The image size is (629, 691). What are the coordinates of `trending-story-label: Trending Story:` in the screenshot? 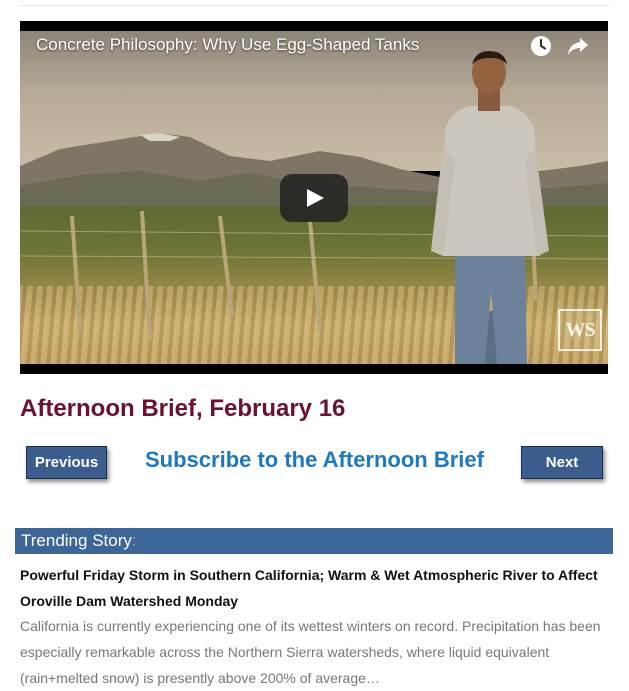 It's located at (79, 541).